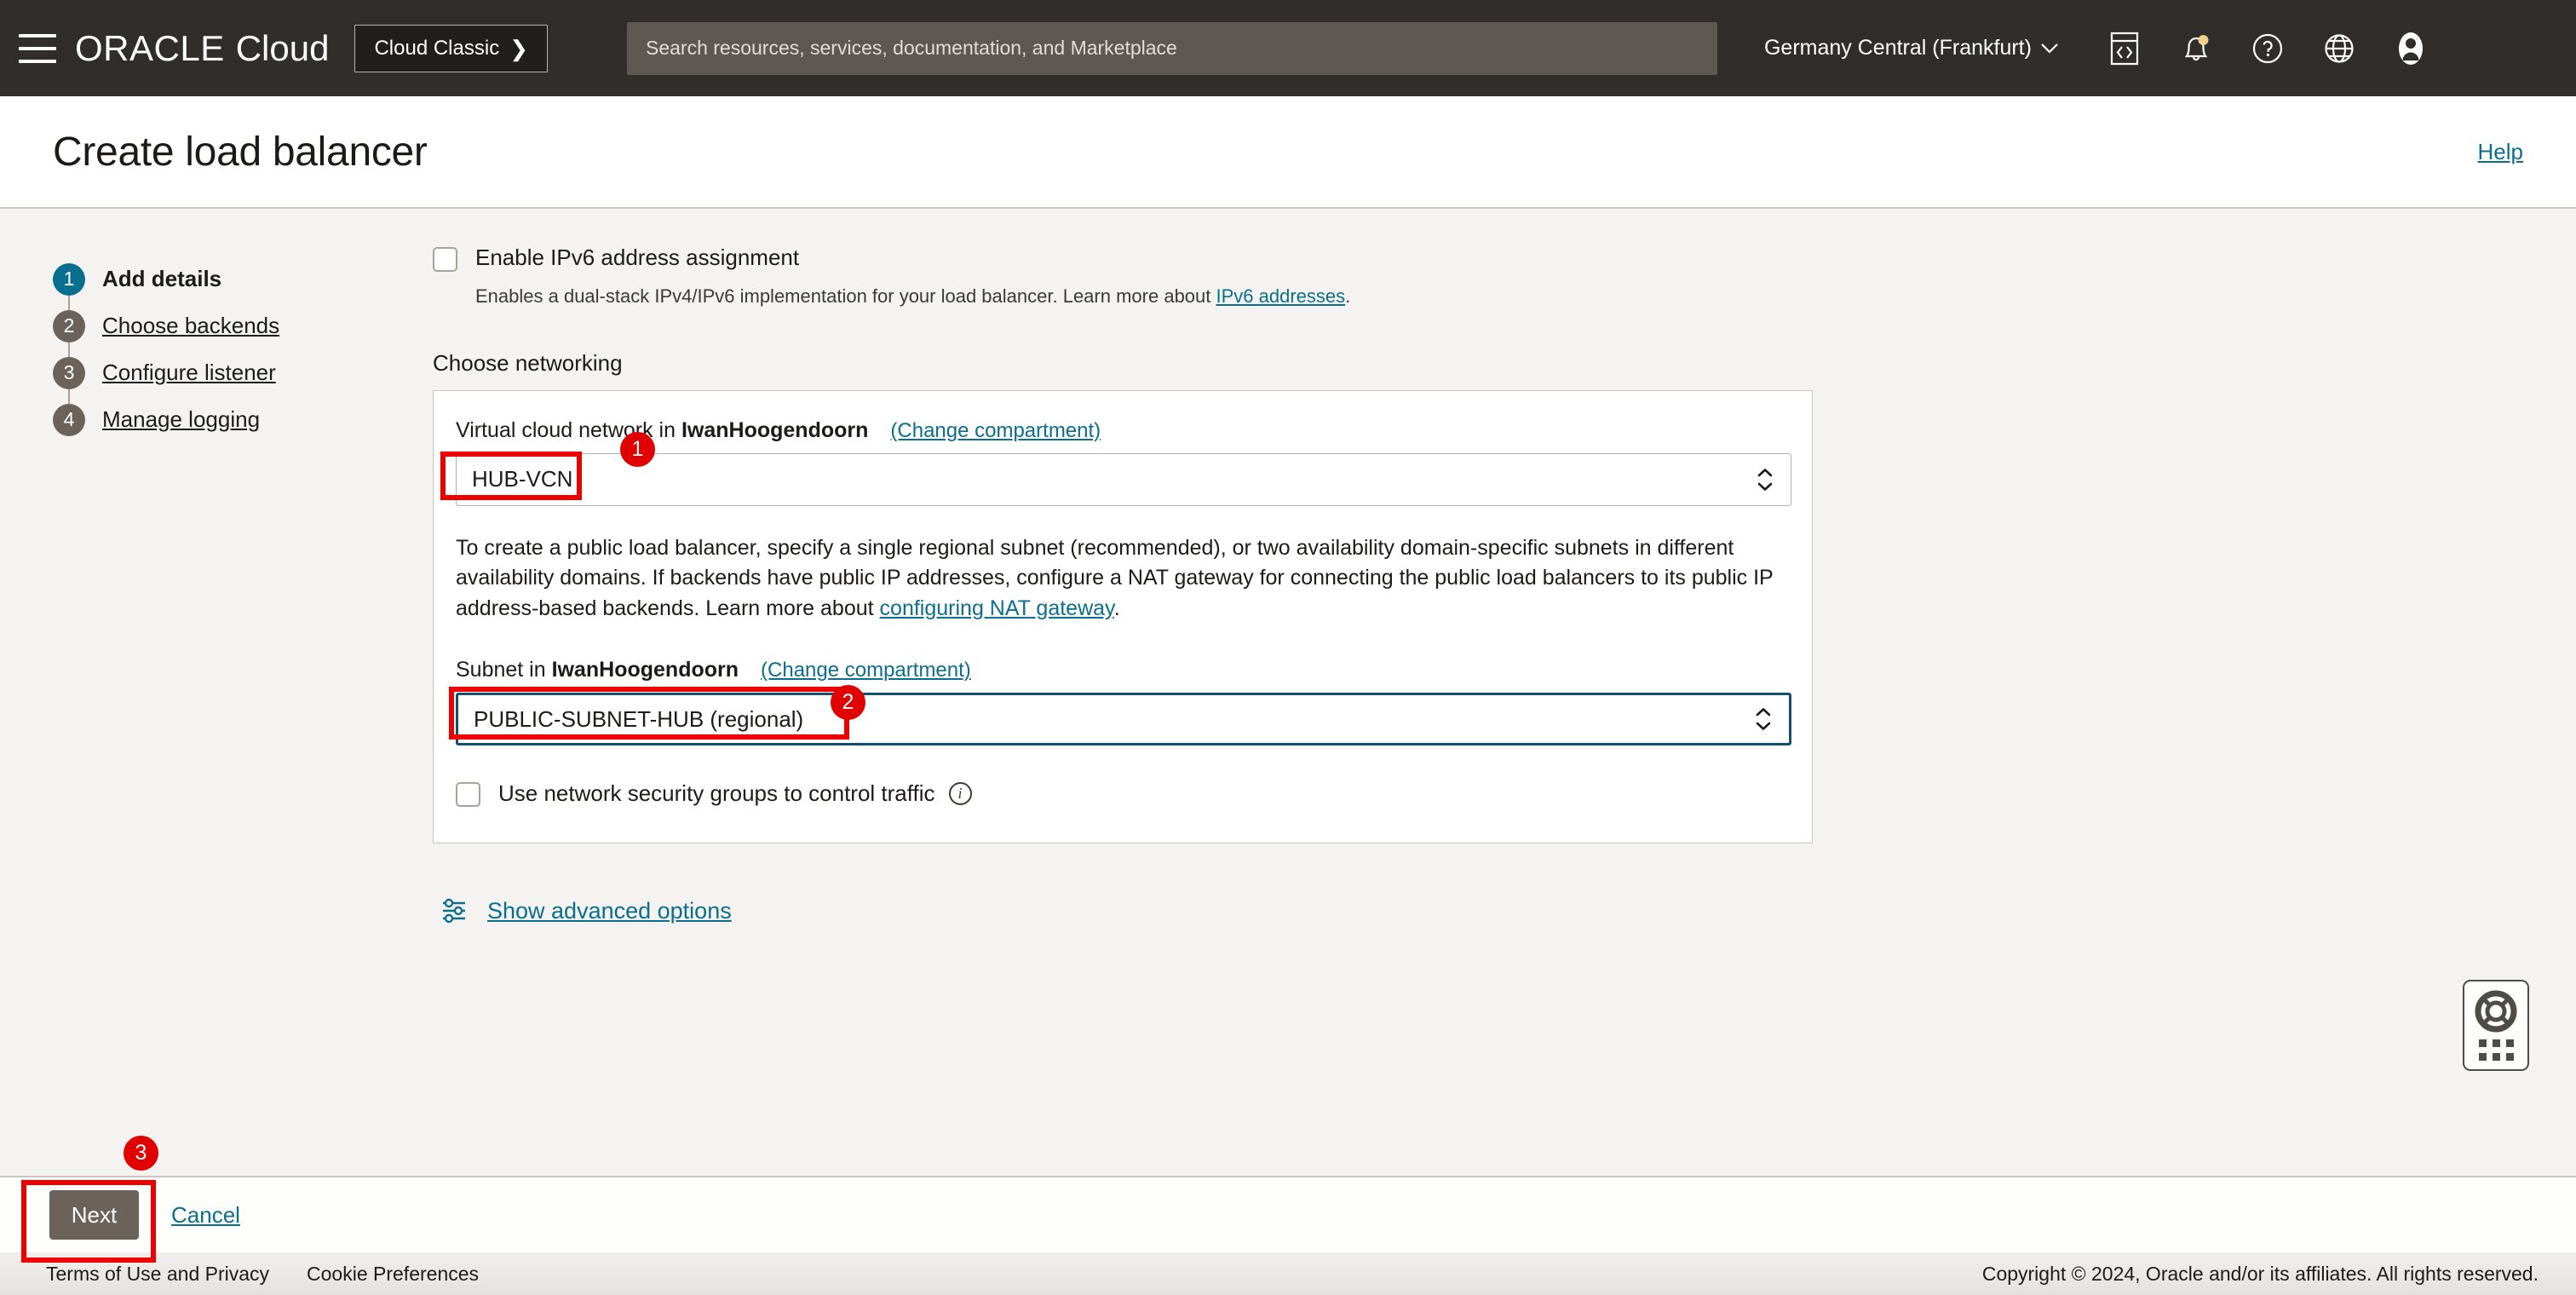  Describe the element at coordinates (1124, 720) in the screenshot. I see `subnet-select: PUBLIC-SUBNET-HUB (regional)` at that location.